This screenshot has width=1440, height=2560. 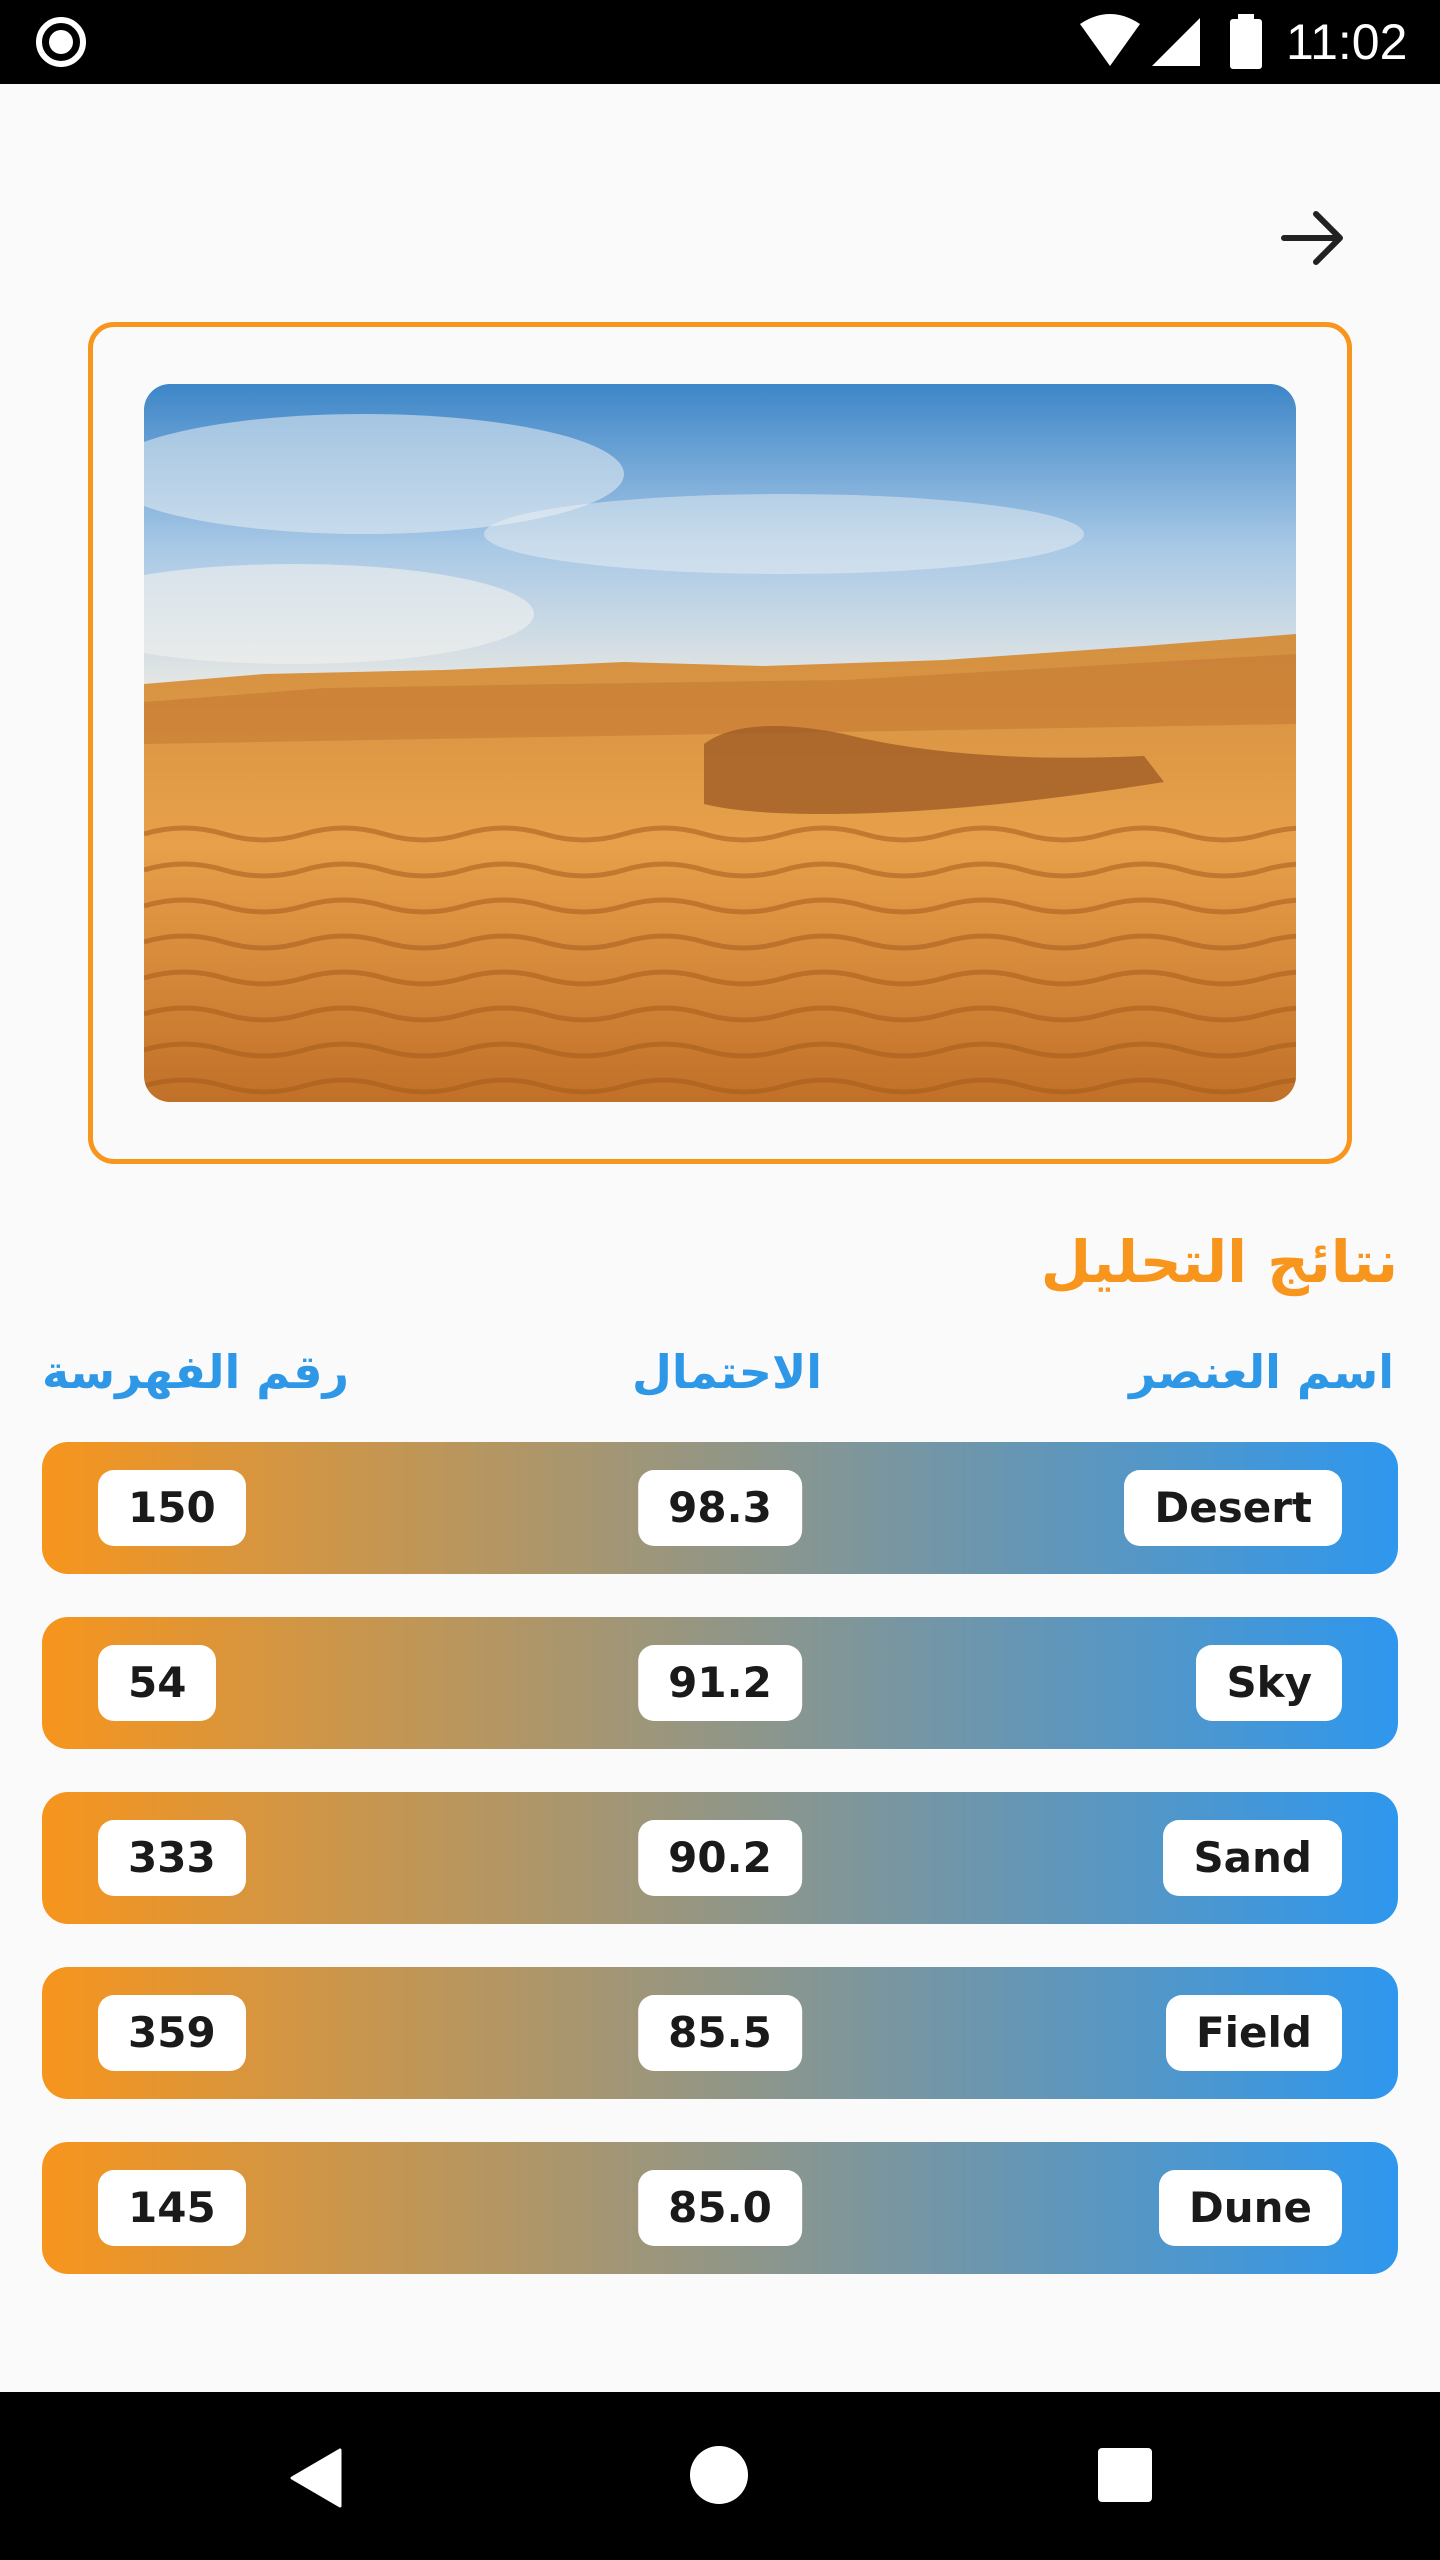 I want to click on signal-icon, so click(x=1176, y=42).